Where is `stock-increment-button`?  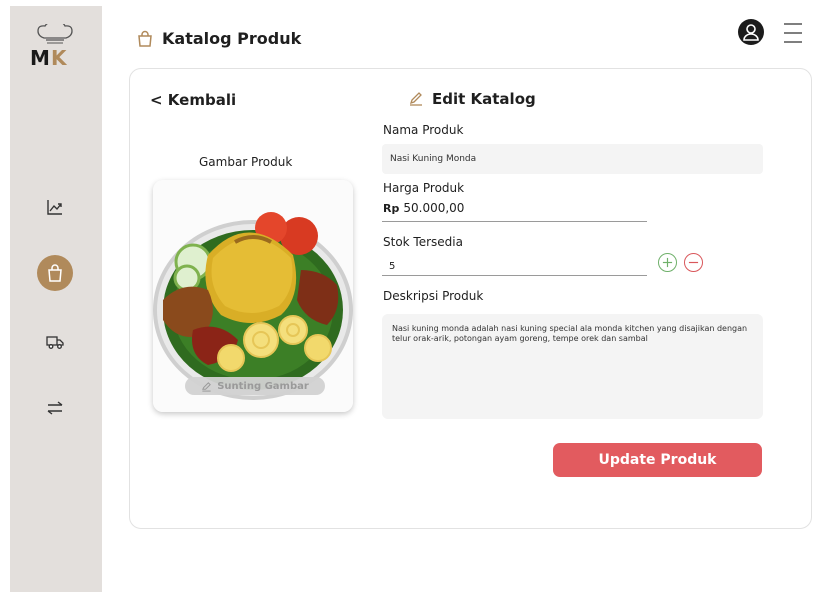
stock-increment-button is located at coordinates (667, 262).